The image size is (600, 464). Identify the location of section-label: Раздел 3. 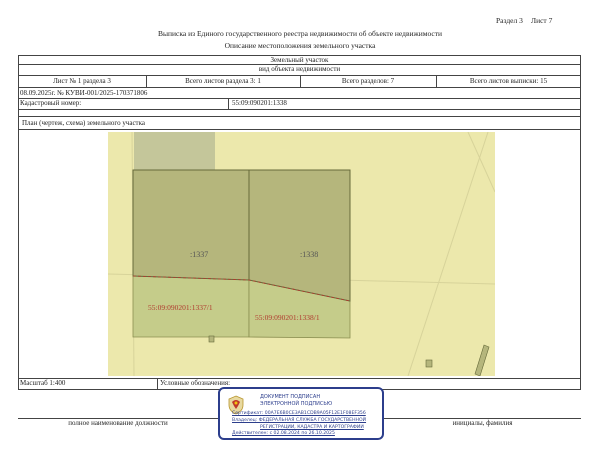
(509, 20).